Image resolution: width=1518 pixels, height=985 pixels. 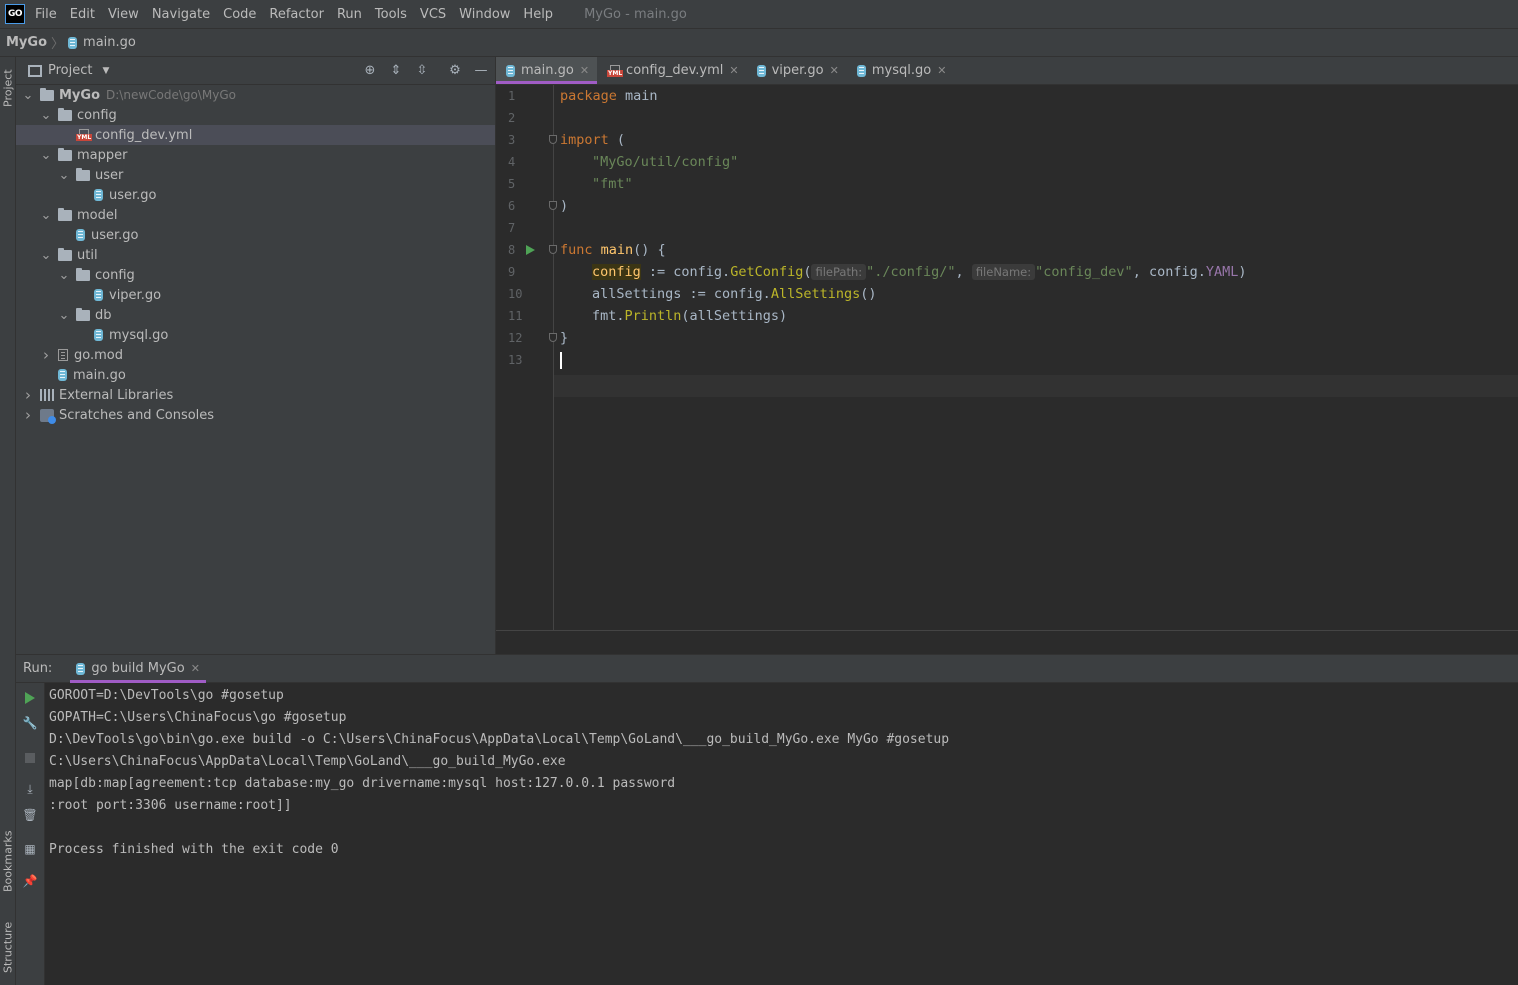 What do you see at coordinates (530, 250) in the screenshot?
I see `run-gutter-icon` at bounding box center [530, 250].